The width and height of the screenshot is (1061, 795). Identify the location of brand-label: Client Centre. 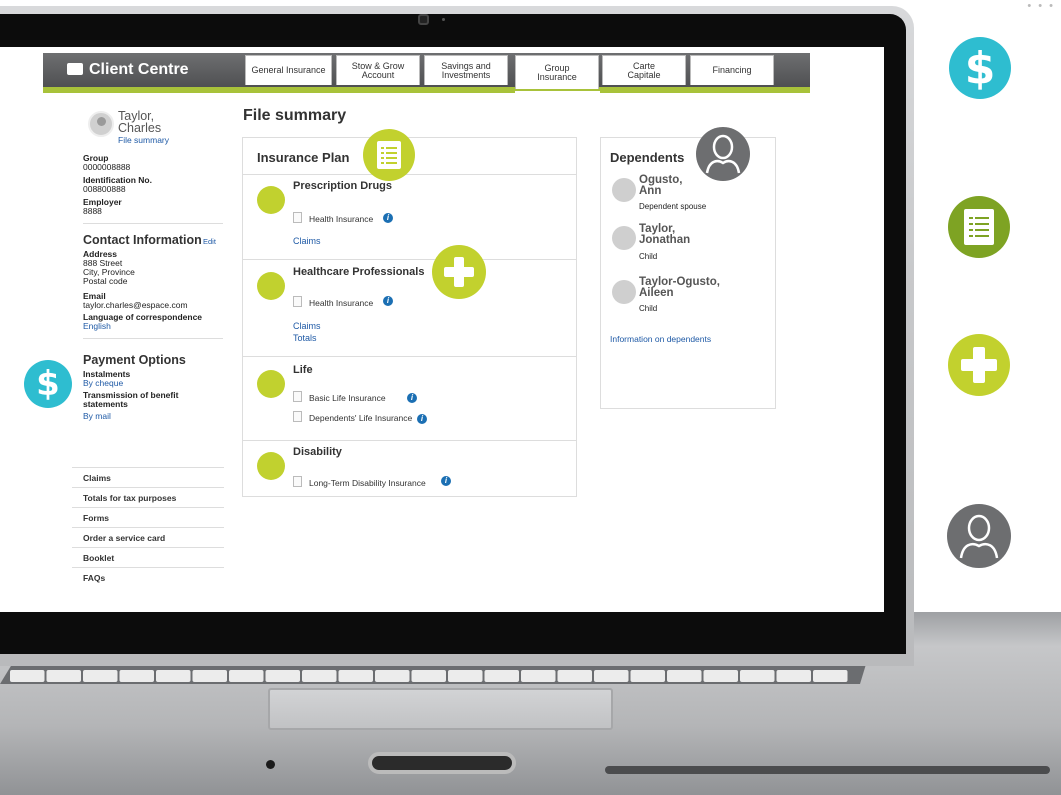
(139, 69).